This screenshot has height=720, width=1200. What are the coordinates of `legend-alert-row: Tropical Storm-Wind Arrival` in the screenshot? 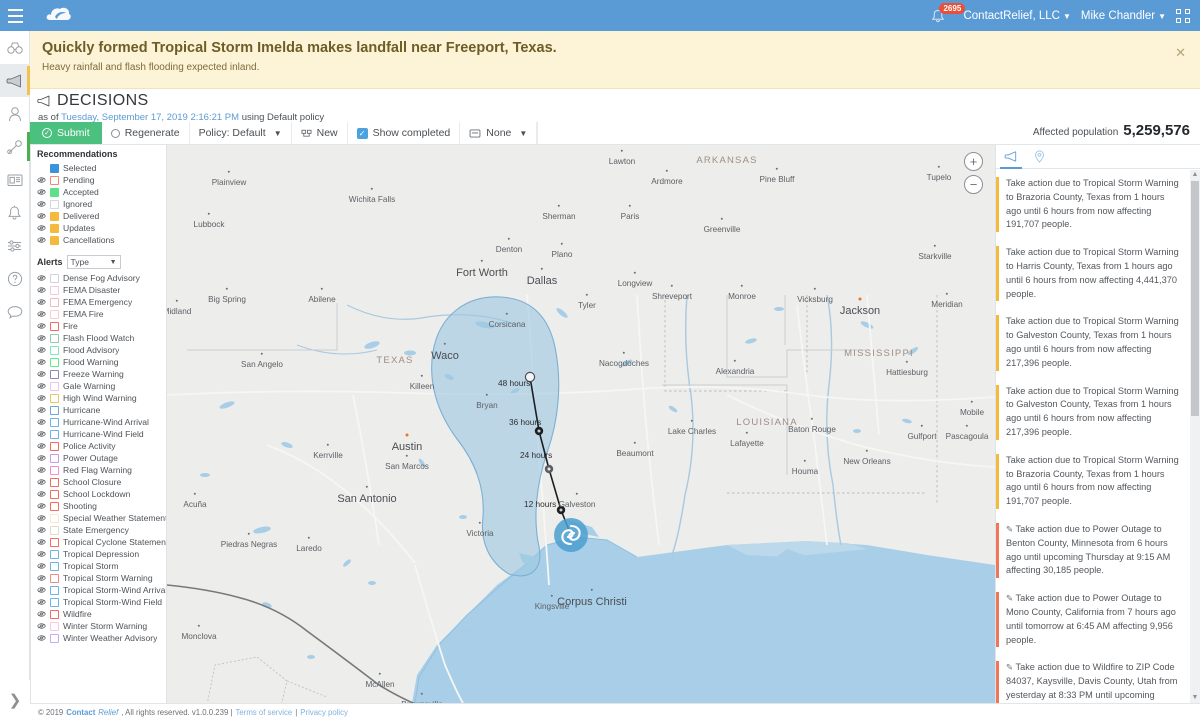 It's located at (101, 590).